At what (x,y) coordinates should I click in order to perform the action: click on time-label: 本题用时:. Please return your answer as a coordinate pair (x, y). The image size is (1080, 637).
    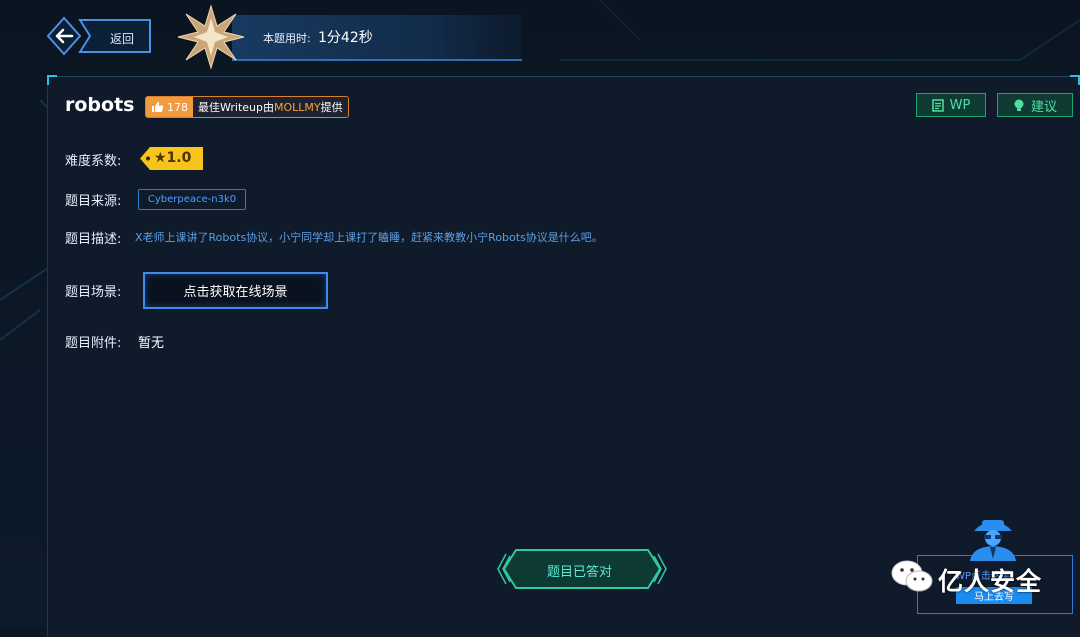
    Looking at the image, I should click on (287, 38).